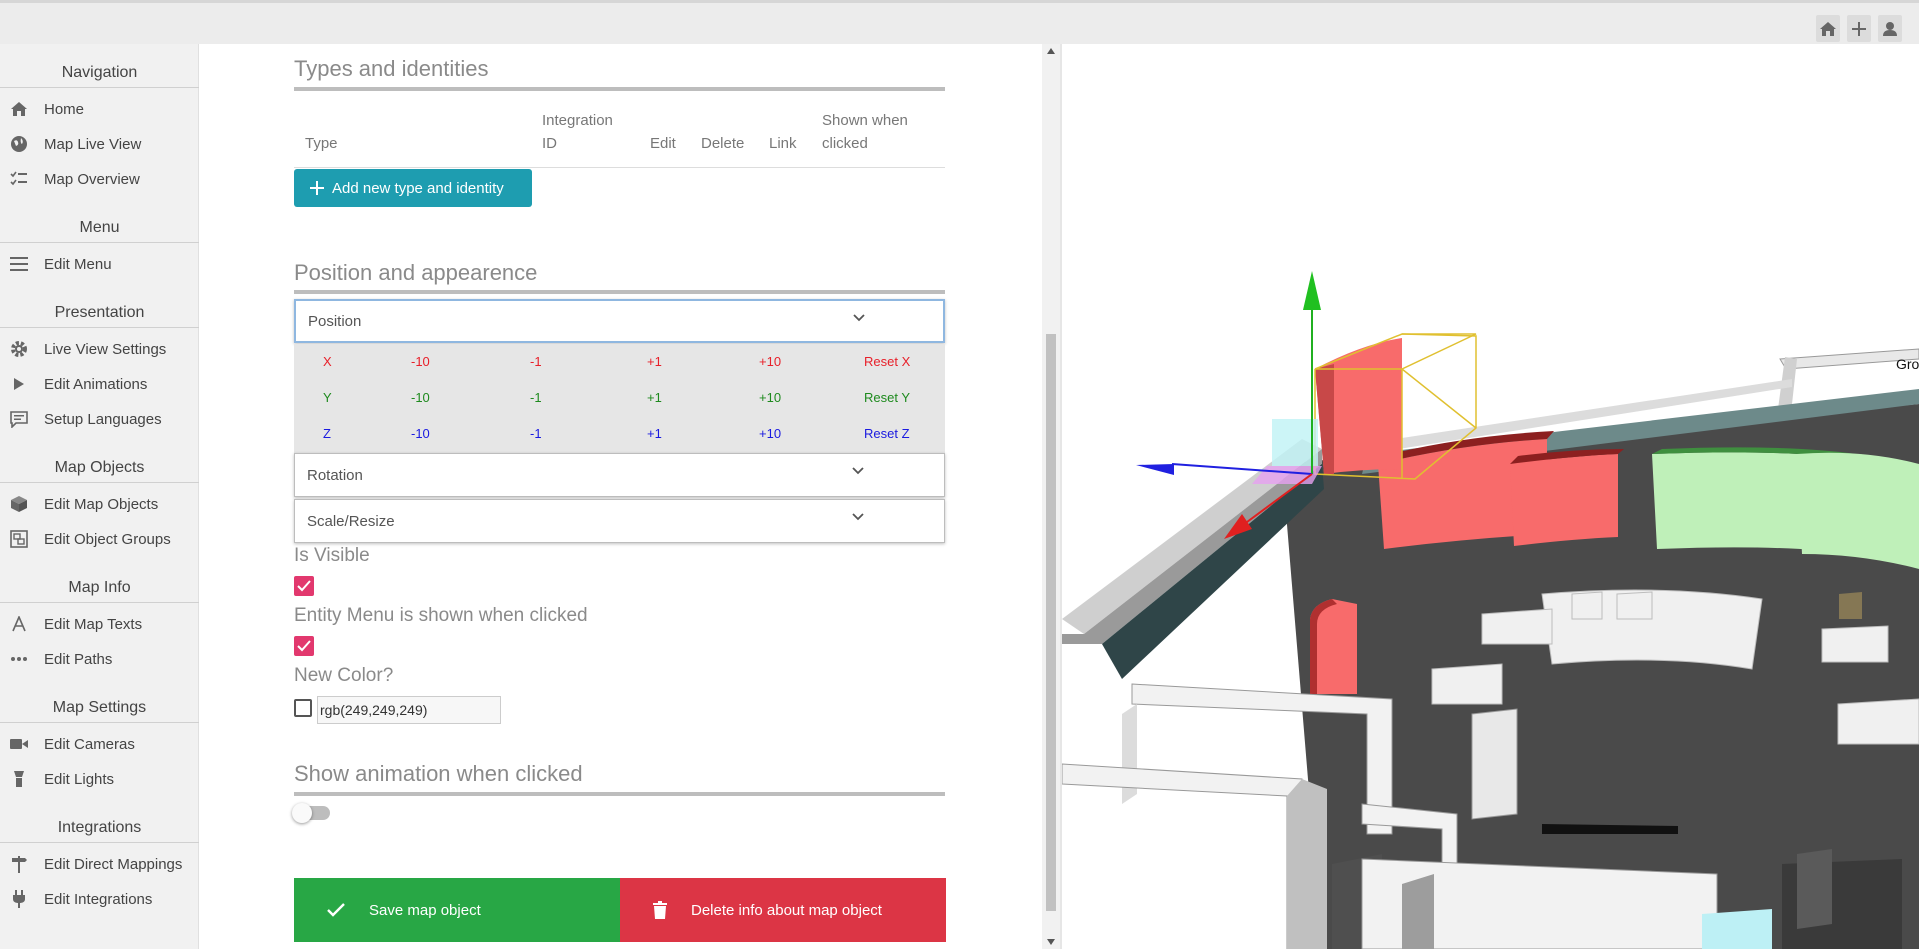 The image size is (1919, 949). I want to click on sidebar-heading-map-info: Map Info, so click(99, 587).